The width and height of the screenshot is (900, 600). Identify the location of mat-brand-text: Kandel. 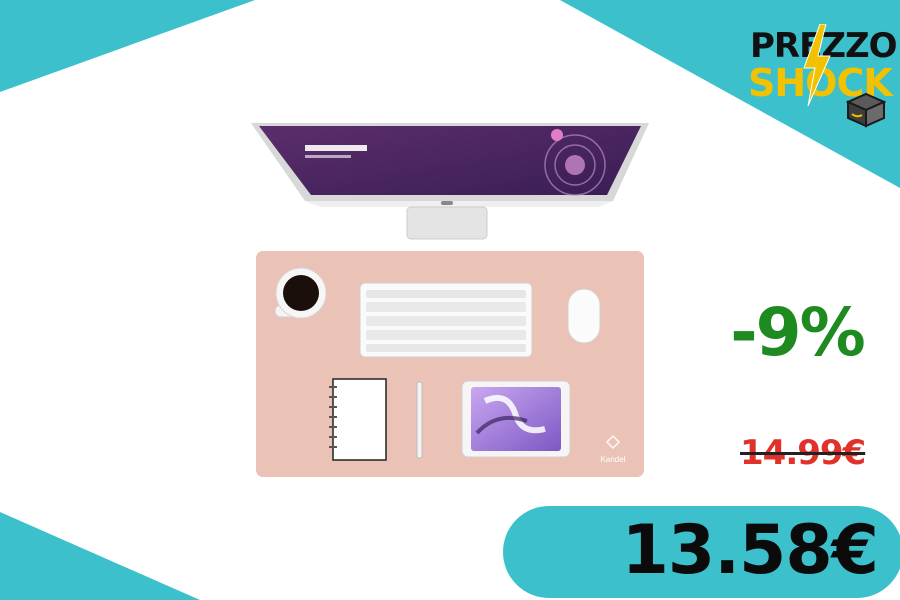
(613, 459).